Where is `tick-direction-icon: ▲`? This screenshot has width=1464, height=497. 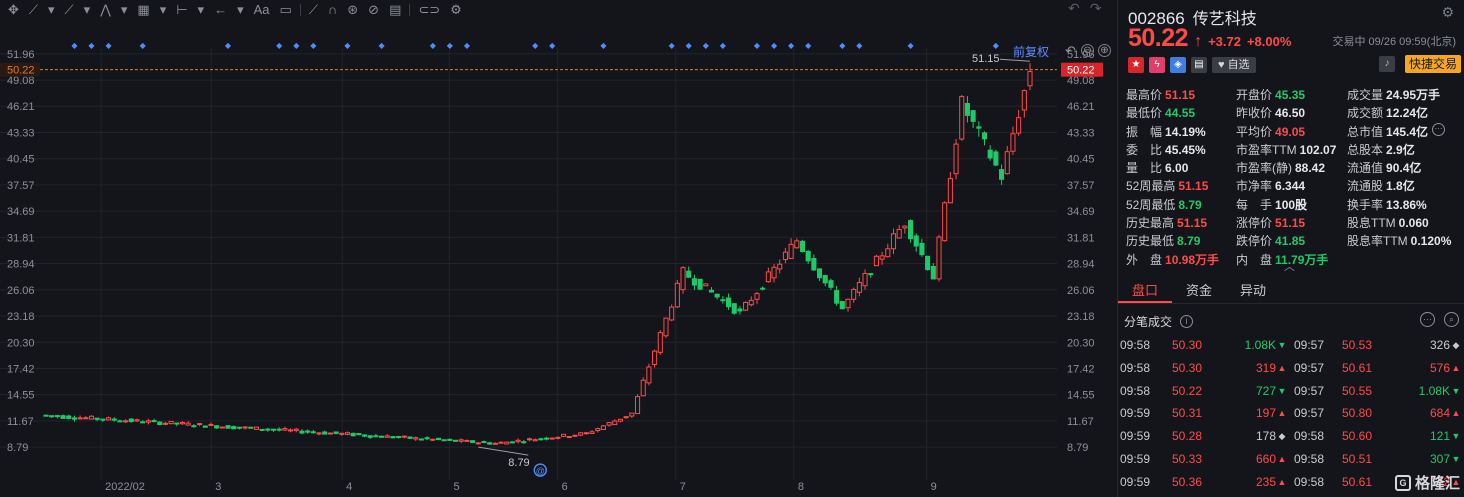 tick-direction-icon: ▲ is located at coordinates (1282, 495).